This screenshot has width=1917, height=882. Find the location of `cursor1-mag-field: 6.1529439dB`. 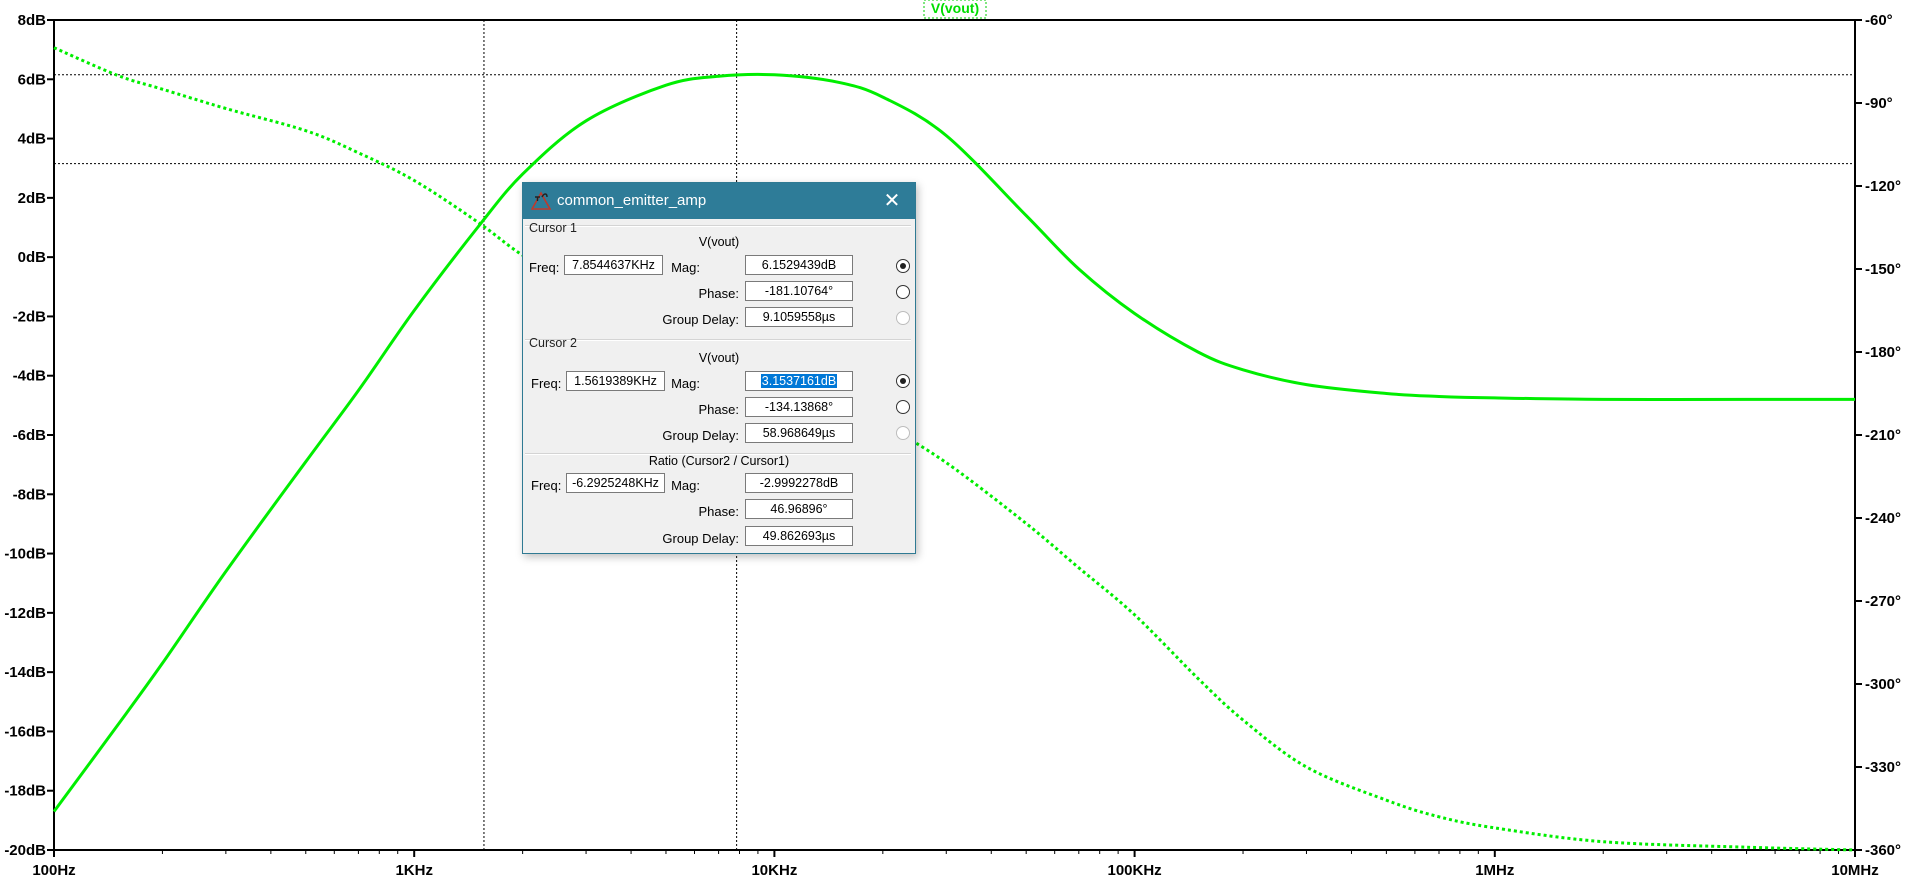

cursor1-mag-field: 6.1529439dB is located at coordinates (799, 265).